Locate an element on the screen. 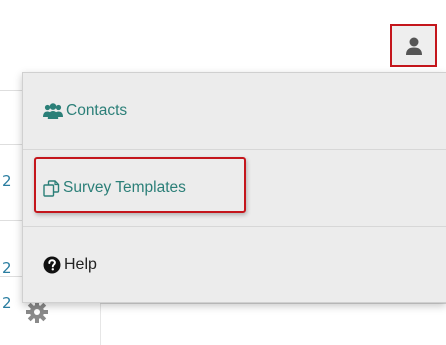  content-divider is located at coordinates (273, 303).